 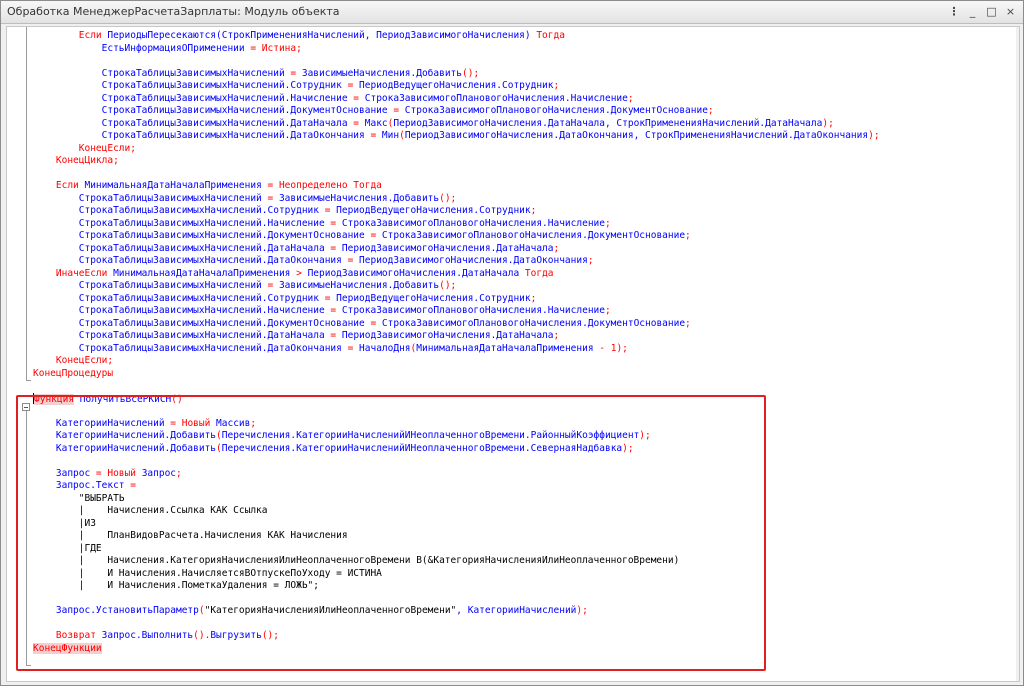 I want to click on code-token: Если, so click(x=59, y=185).